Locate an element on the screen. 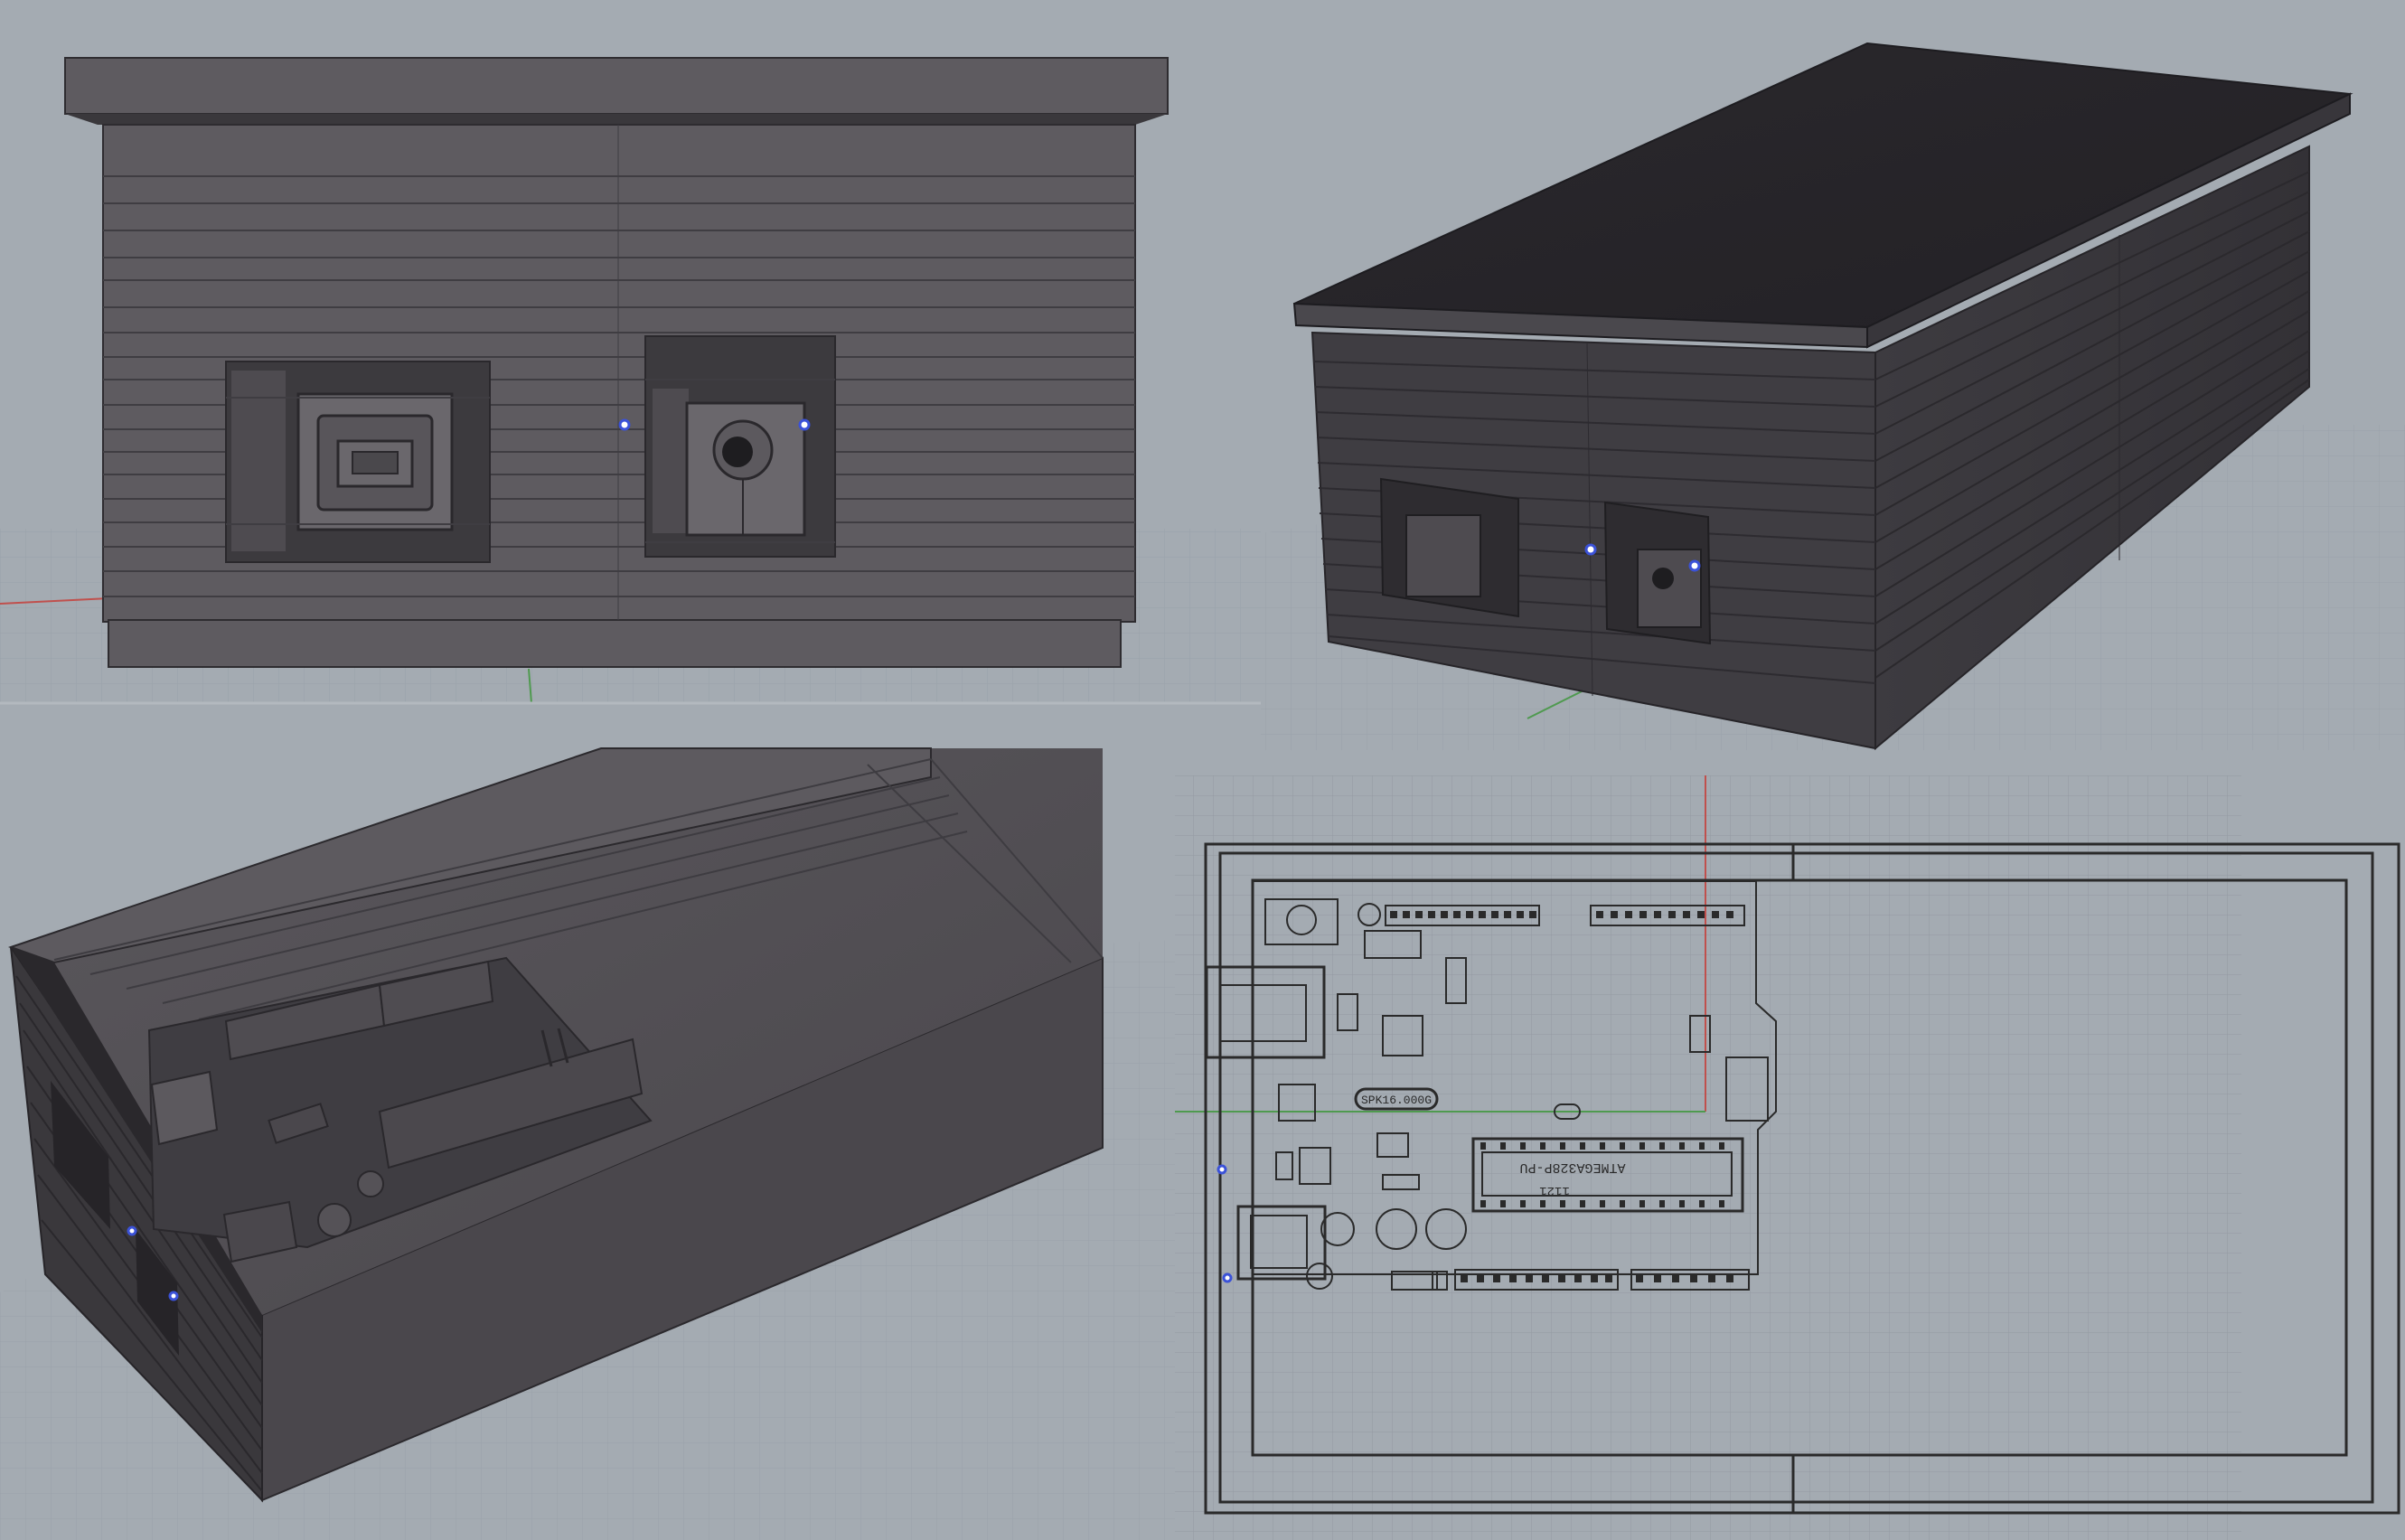 This screenshot has height=1540, width=2405. dc-barrel-jack-icon is located at coordinates (745, 469).